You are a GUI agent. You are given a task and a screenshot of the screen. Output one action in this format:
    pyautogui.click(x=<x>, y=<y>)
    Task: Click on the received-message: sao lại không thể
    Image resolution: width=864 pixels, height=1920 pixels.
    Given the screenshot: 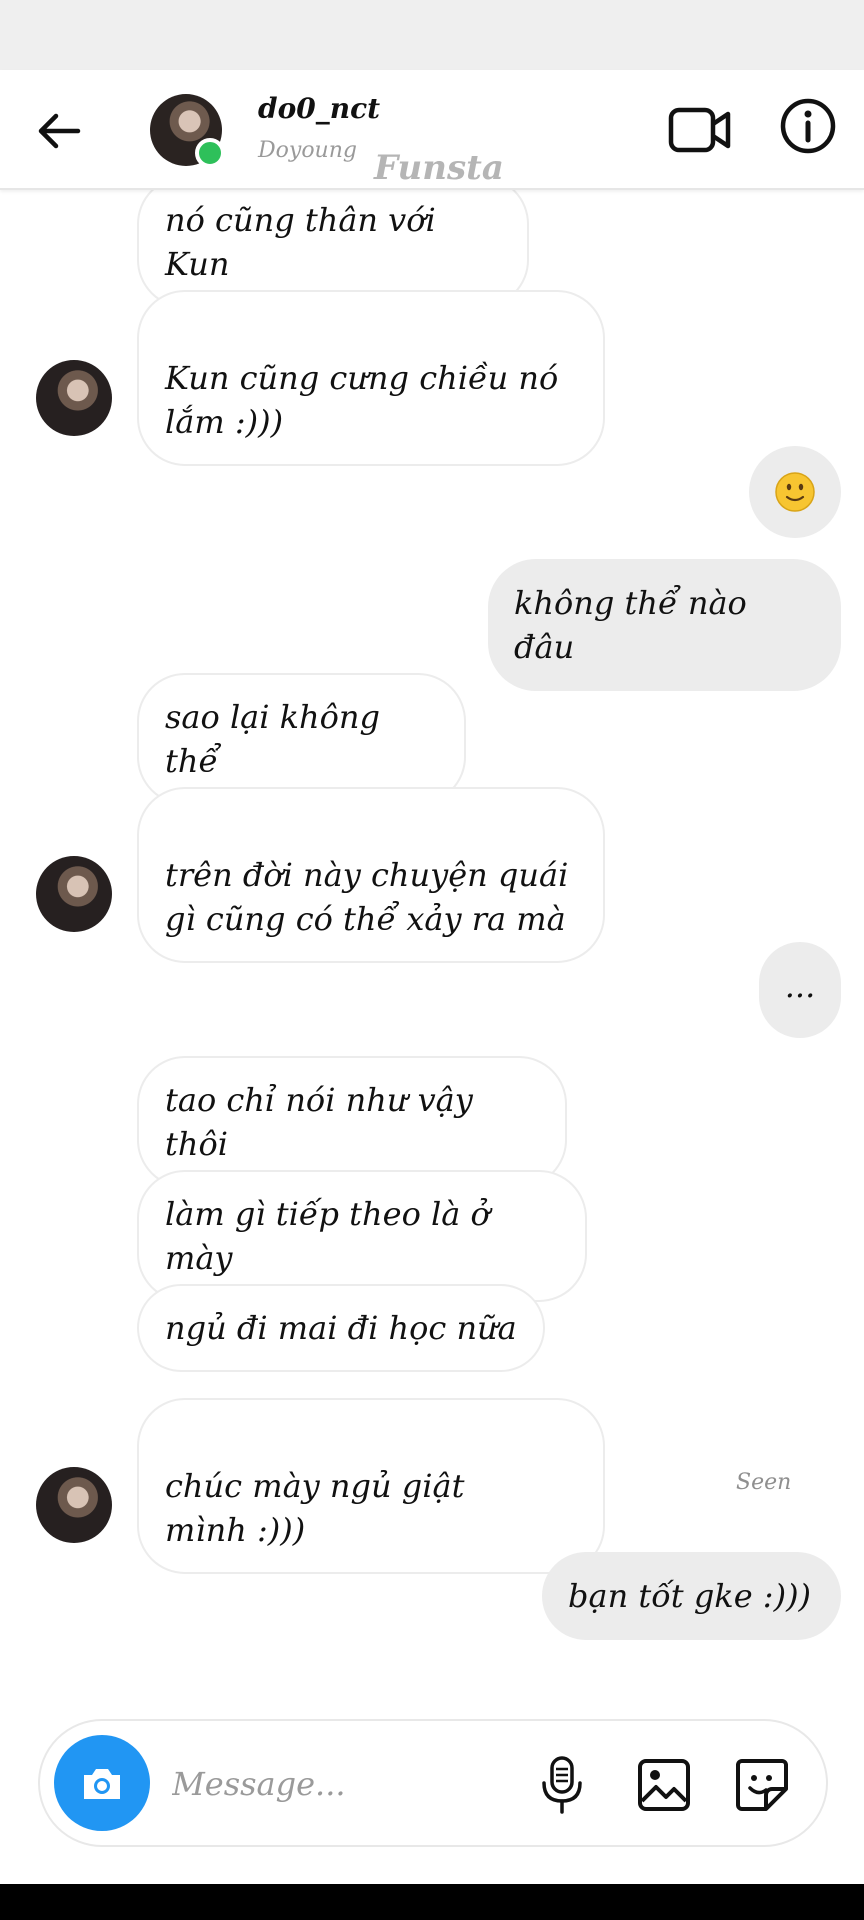 What is the action you would take?
    pyautogui.click(x=301, y=739)
    